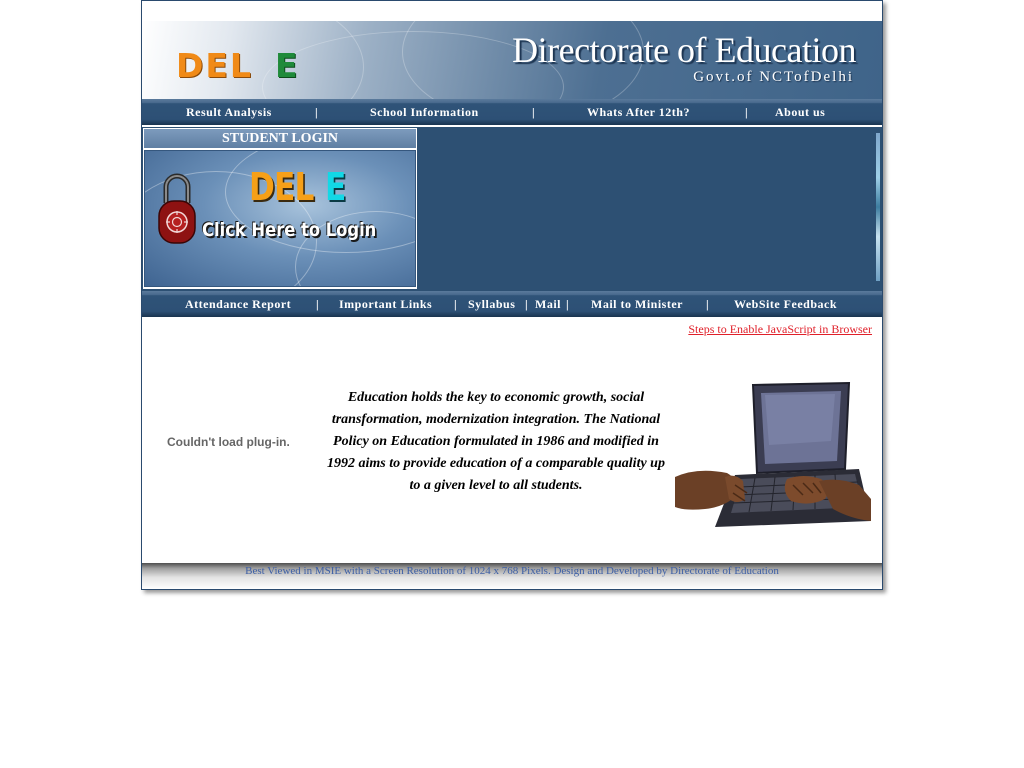  Describe the element at coordinates (785, 304) in the screenshot. I see `nav-website-feedback: WebSite Feedback` at that location.